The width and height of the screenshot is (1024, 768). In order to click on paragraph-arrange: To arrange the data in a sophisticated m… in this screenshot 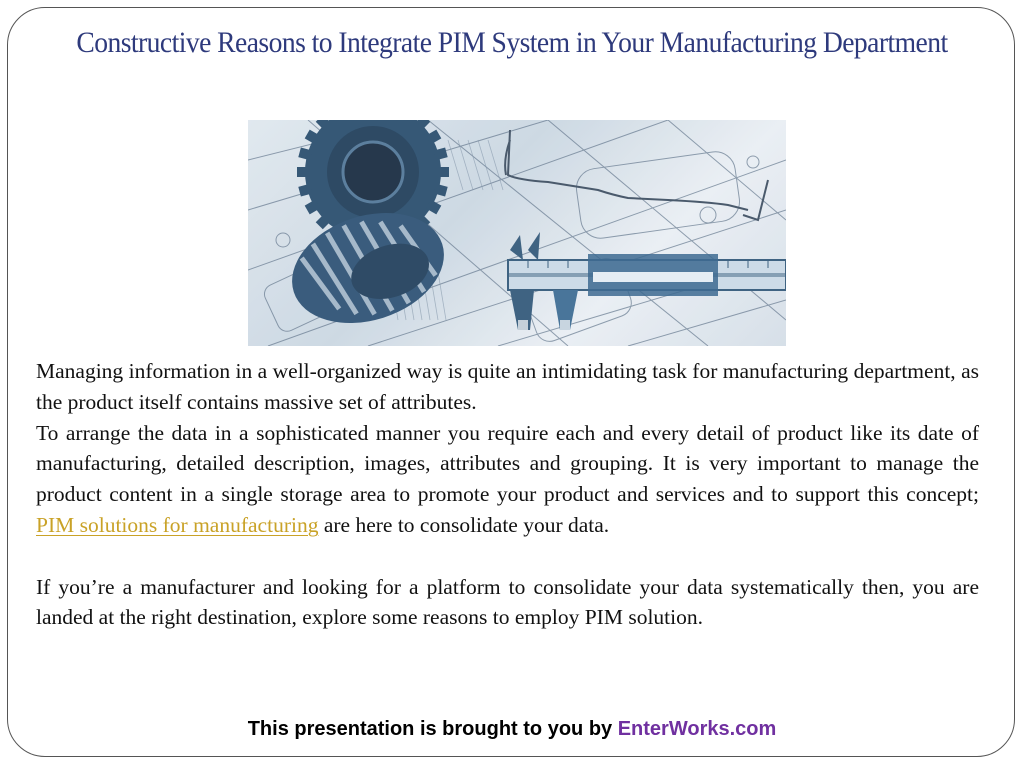, I will do `click(507, 479)`.